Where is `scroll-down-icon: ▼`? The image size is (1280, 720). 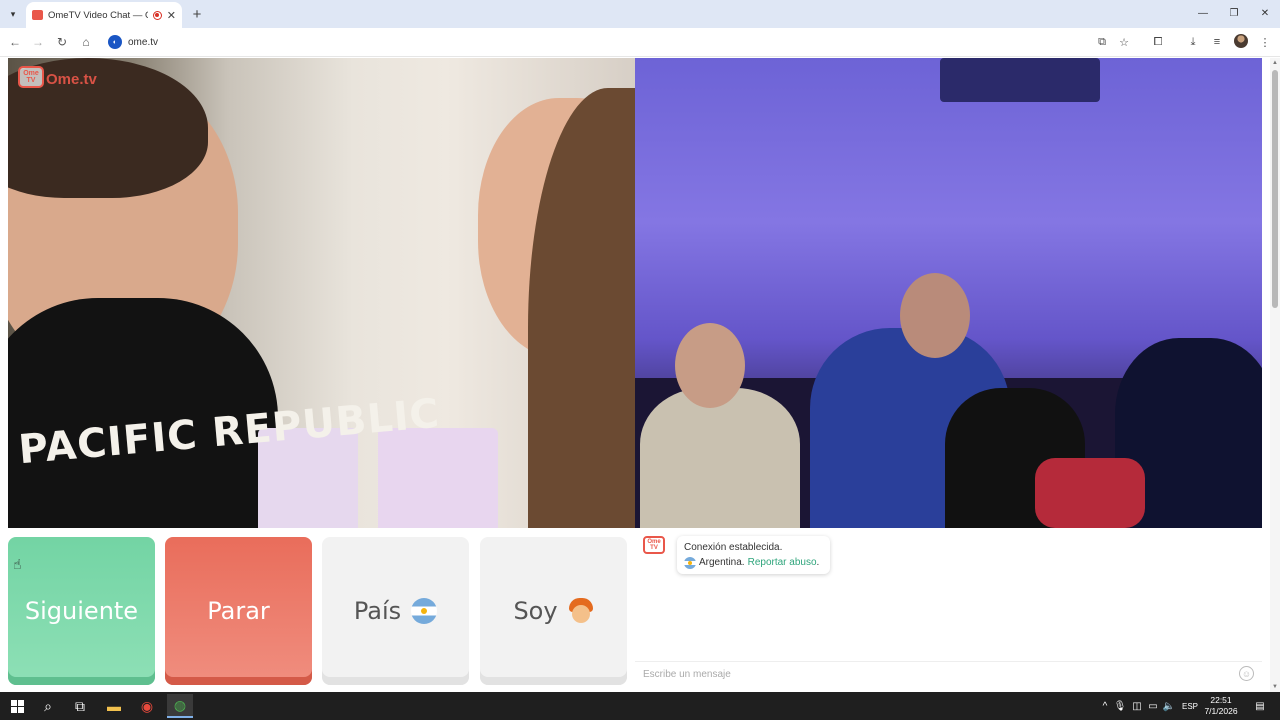 scroll-down-icon: ▼ is located at coordinates (1275, 687).